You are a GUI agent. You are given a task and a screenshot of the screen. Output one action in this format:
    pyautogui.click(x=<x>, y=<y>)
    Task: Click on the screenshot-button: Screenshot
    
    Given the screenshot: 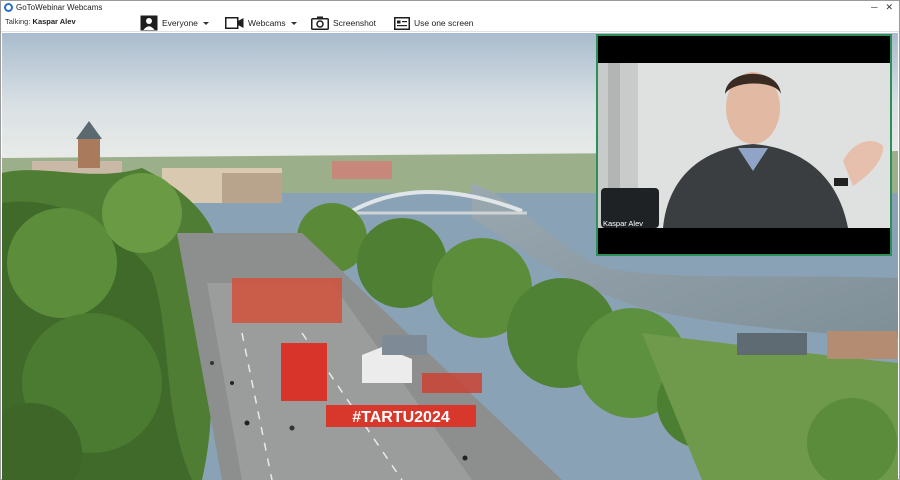 What is the action you would take?
    pyautogui.click(x=343, y=23)
    